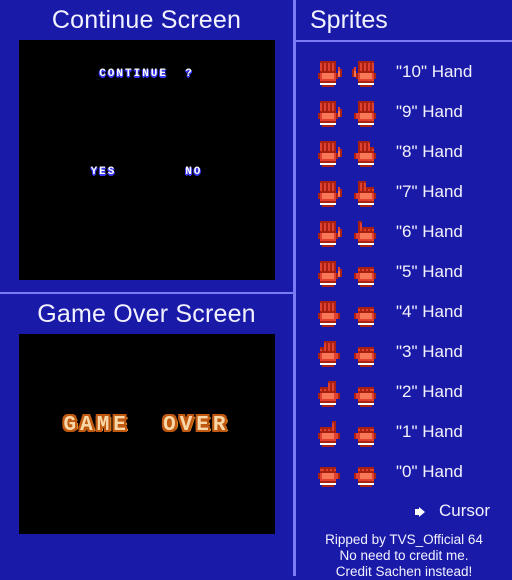 The image size is (512, 580). I want to click on sprite-label: "3" Hand, so click(429, 351).